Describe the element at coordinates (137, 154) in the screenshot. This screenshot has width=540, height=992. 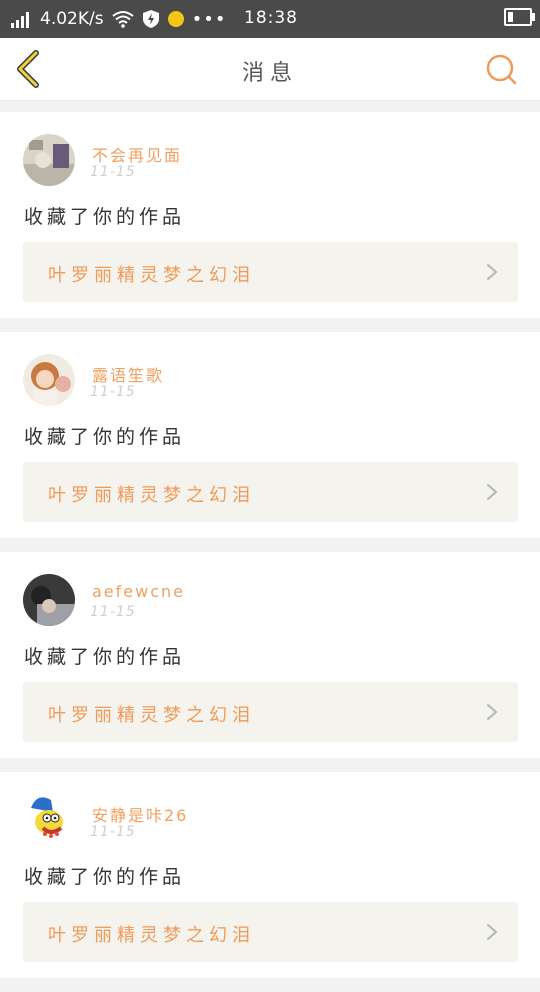
I see `username: 不会再见面` at that location.